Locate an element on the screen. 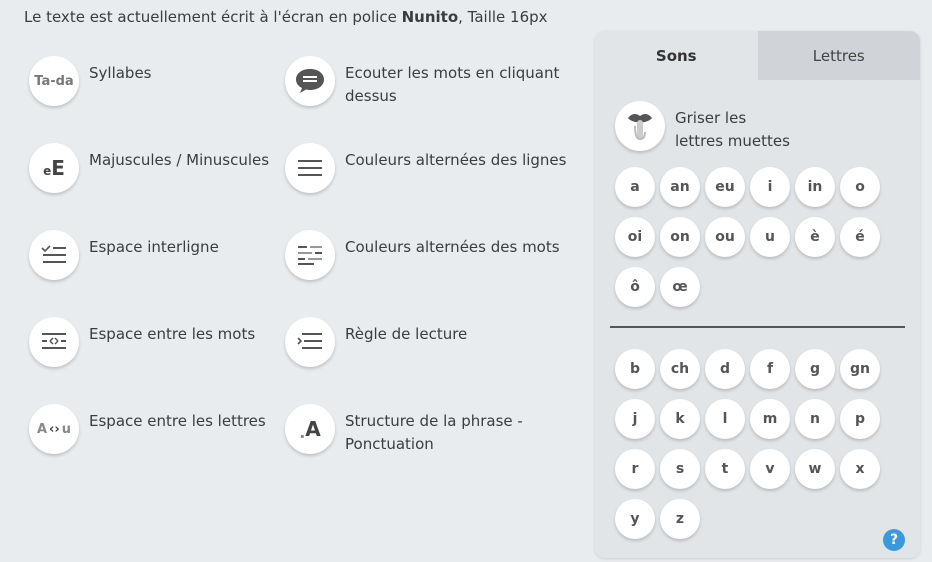 Image resolution: width=932 pixels, height=562 pixels. sound-button: j is located at coordinates (635, 419).